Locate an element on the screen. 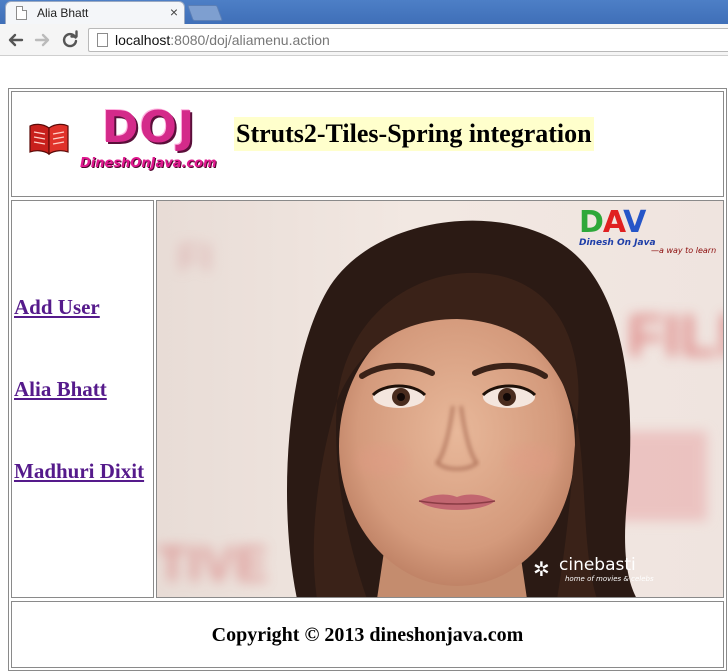  cinebasti-watermark: ✲ cinebasti home of movies & celebs is located at coordinates (593, 572).